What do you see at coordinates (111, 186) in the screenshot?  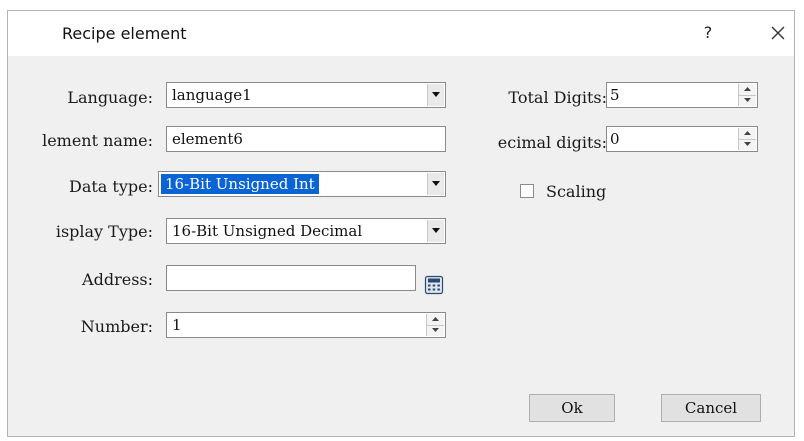 I see `data-type-label: Data type:` at bounding box center [111, 186].